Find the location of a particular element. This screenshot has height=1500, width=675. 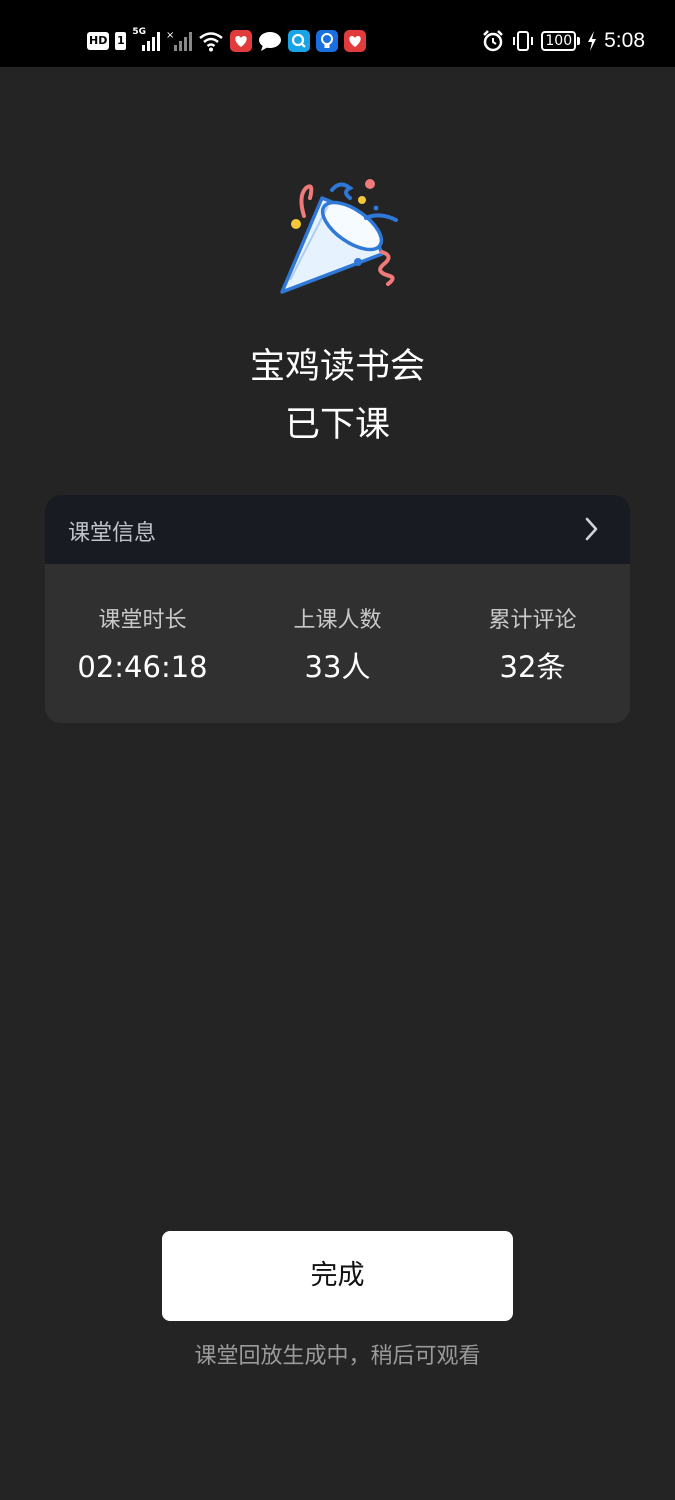

stat-value: 32条 is located at coordinates (532, 667).